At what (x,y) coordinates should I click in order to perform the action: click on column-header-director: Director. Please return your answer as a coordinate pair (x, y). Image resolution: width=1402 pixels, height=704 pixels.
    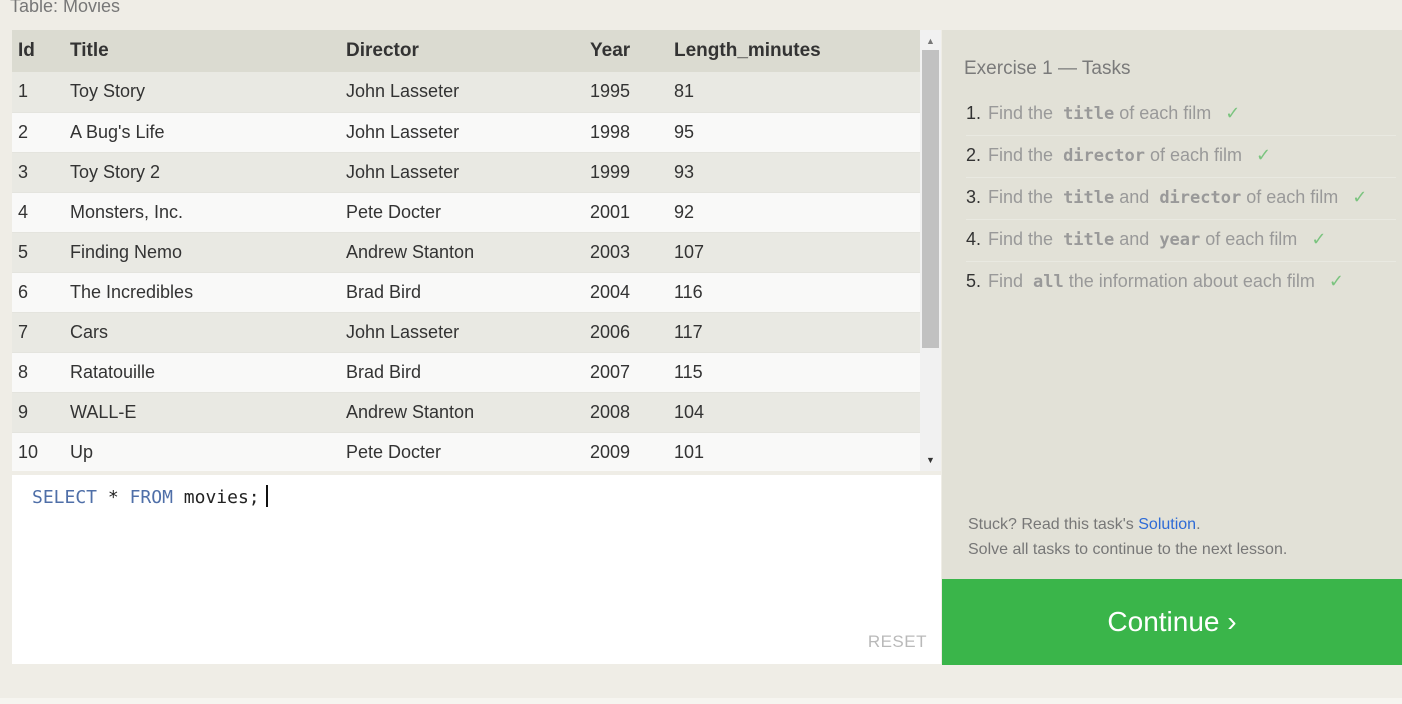
    Looking at the image, I should click on (468, 51).